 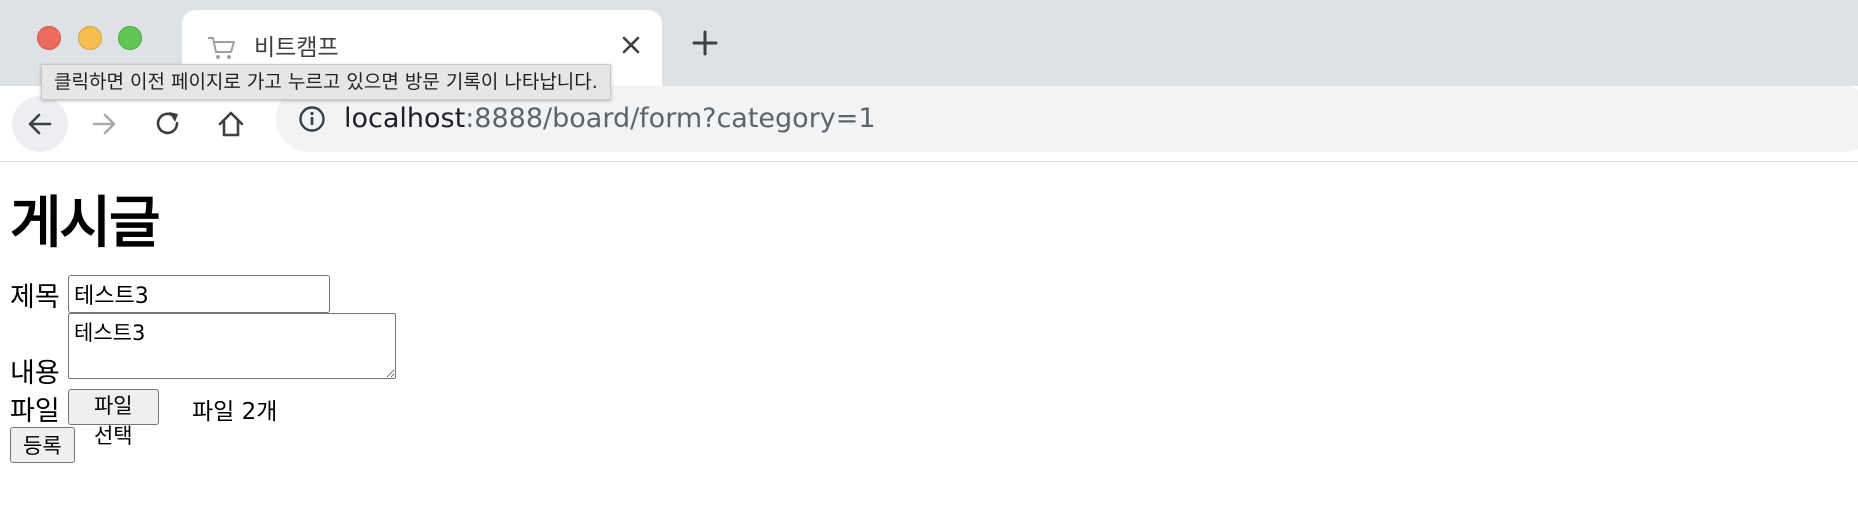 I want to click on arrow-left-icon, so click(x=40, y=124).